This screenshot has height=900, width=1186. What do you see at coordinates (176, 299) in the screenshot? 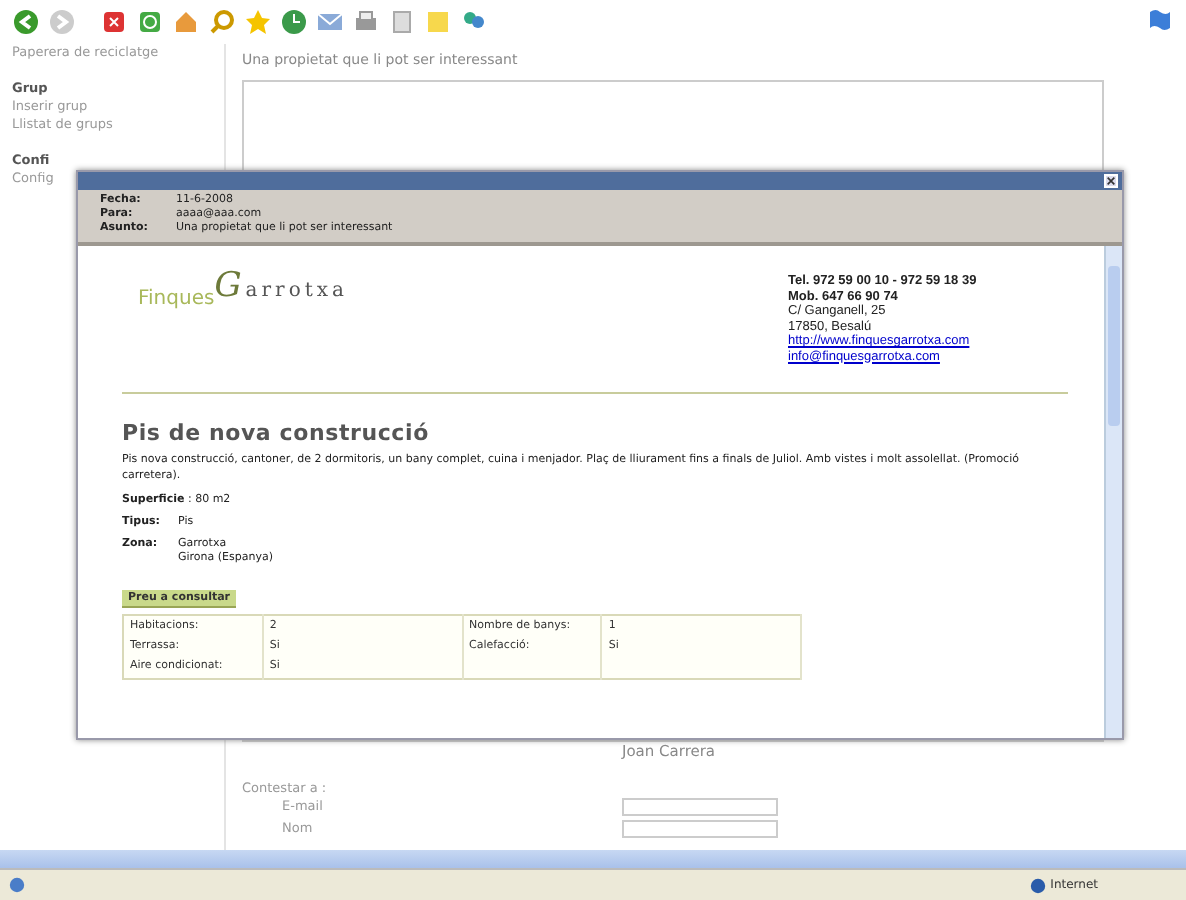
I see `logo-text: Finques` at bounding box center [176, 299].